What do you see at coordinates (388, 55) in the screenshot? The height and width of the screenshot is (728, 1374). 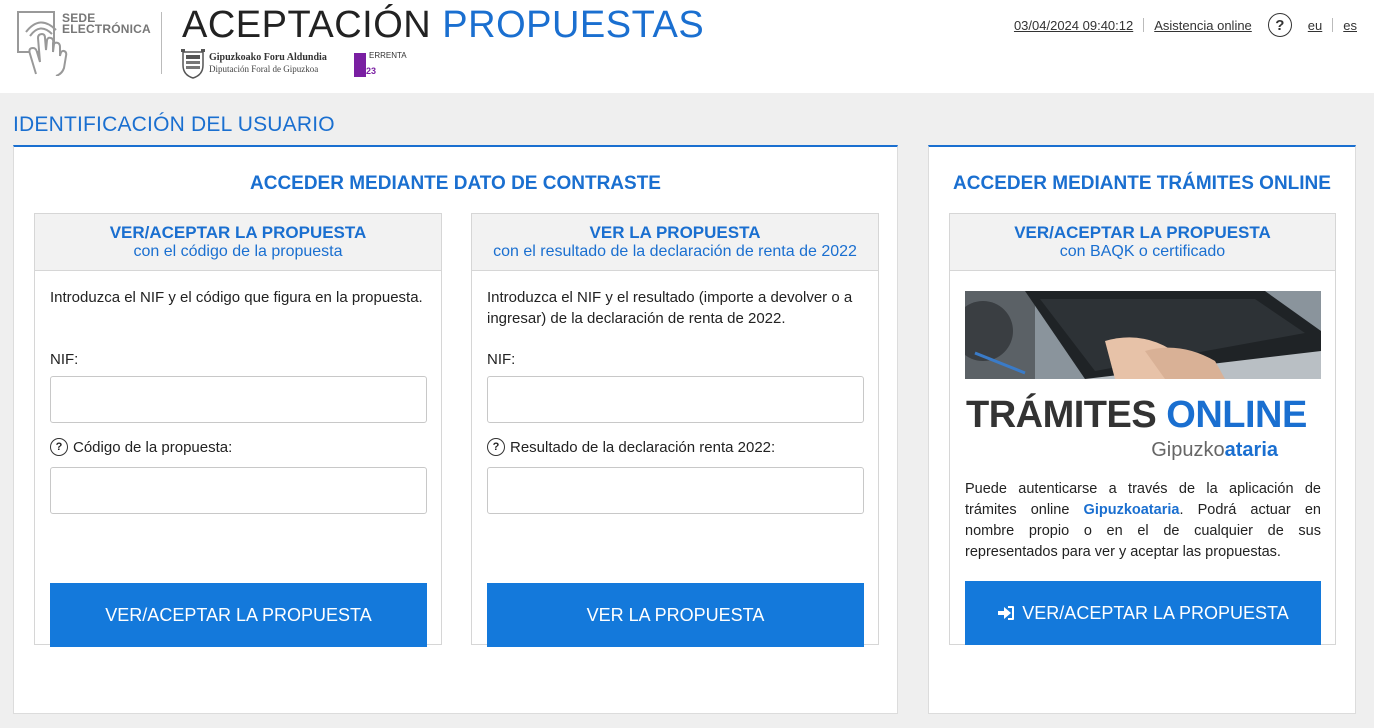 I see `errenta-label: ERRENTA` at bounding box center [388, 55].